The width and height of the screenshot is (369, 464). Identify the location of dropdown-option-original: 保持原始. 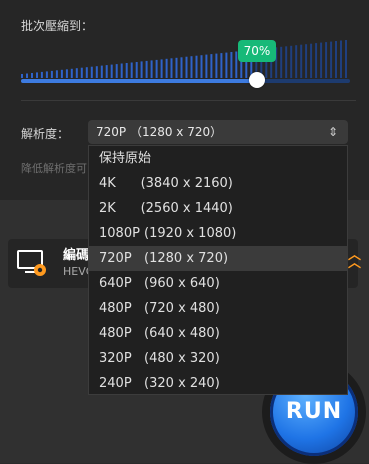
(218, 158).